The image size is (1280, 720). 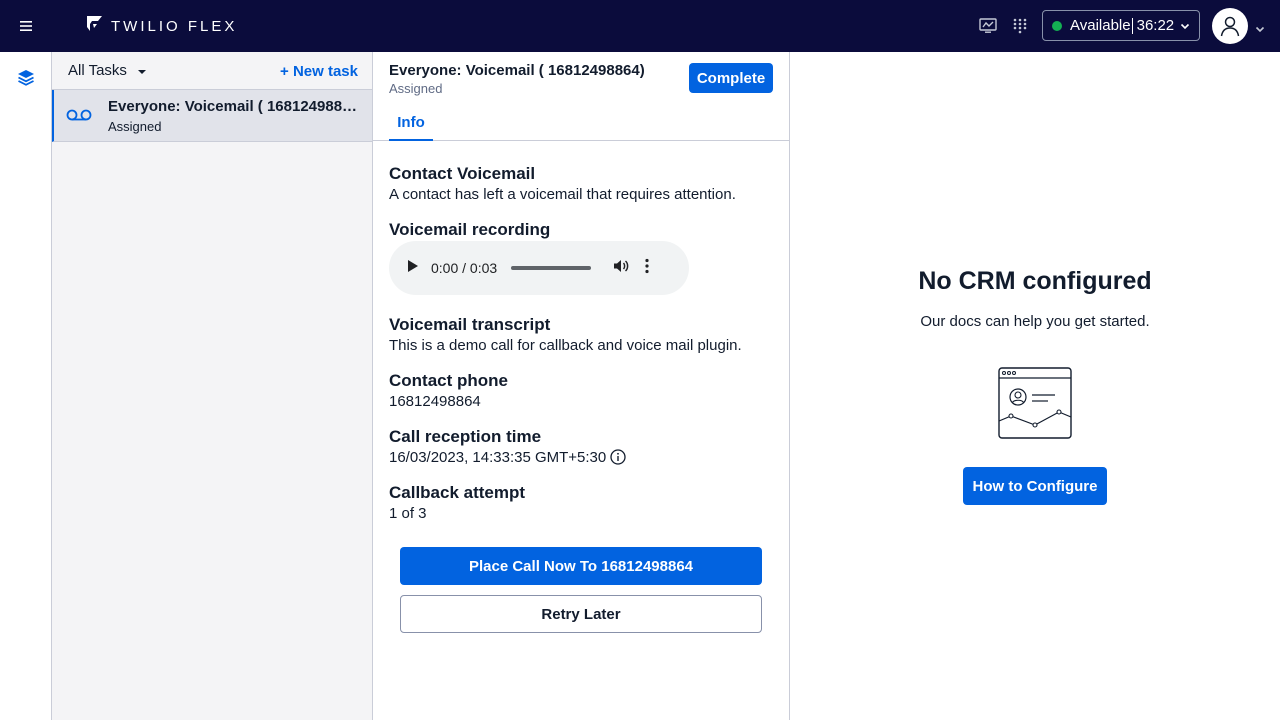 I want to click on place-call-button: Place Call Now To 16812498864, so click(x=581, y=566).